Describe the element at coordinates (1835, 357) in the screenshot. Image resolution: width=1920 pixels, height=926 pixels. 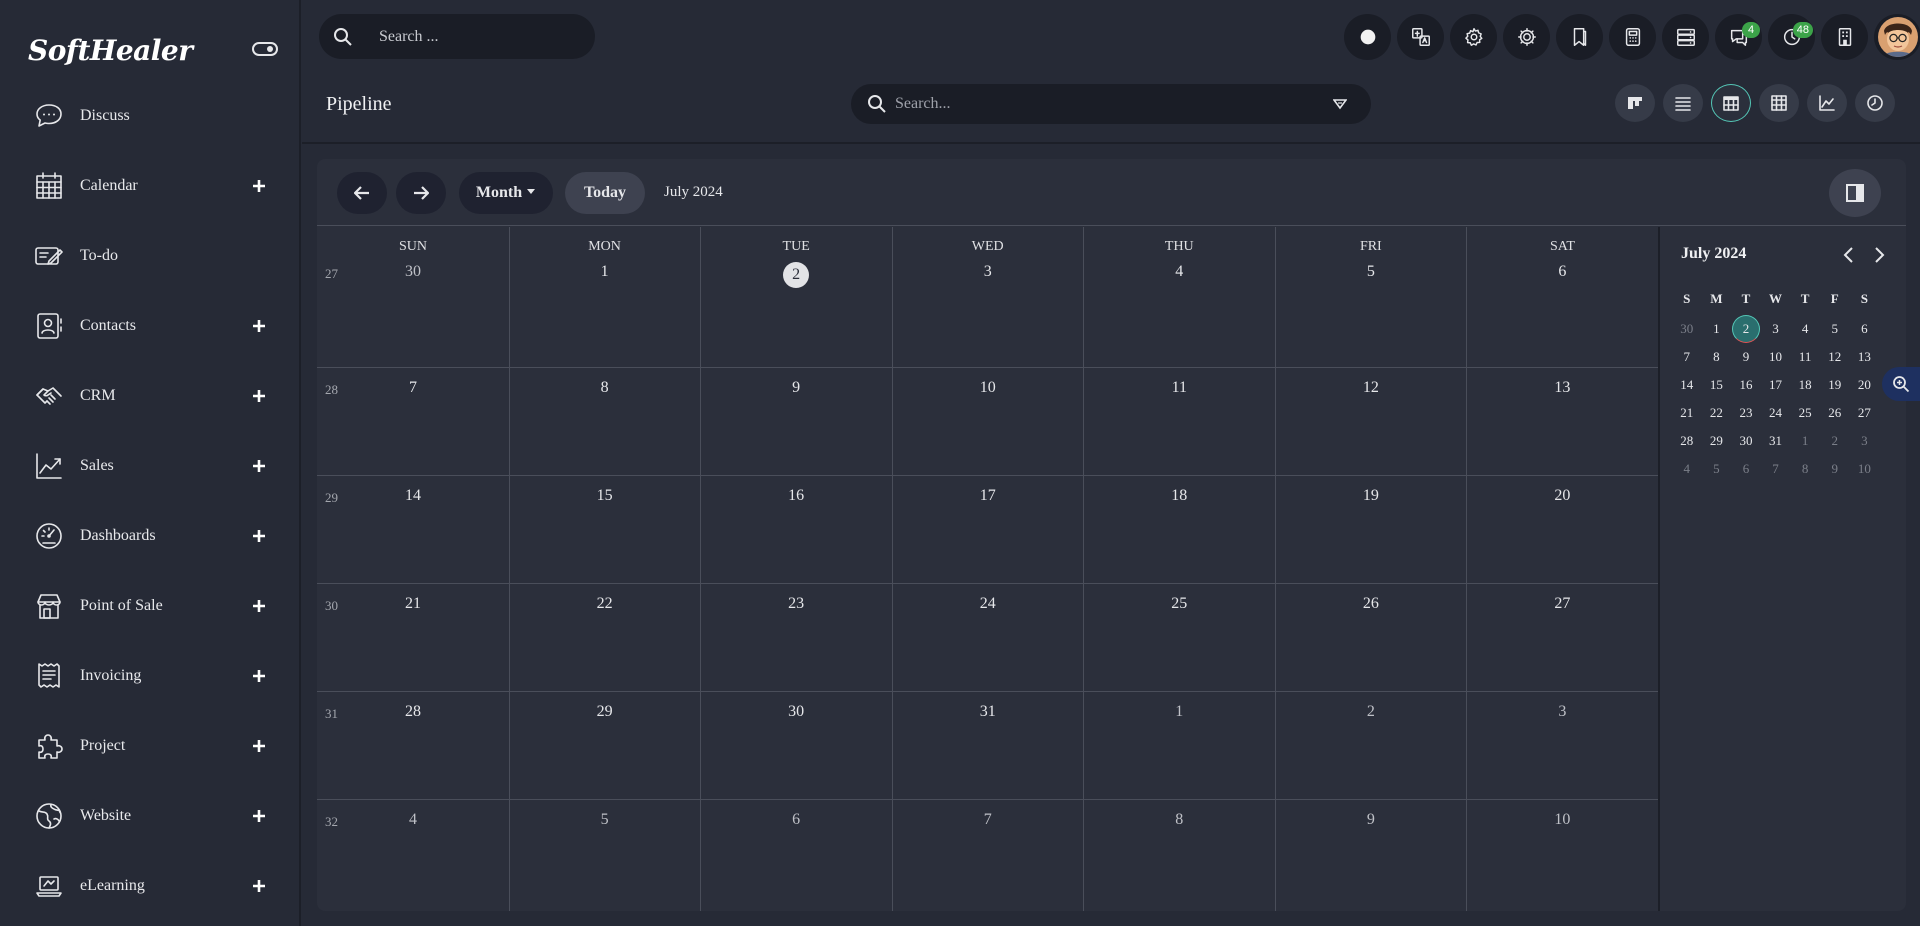
I see `mini-day: 12` at that location.